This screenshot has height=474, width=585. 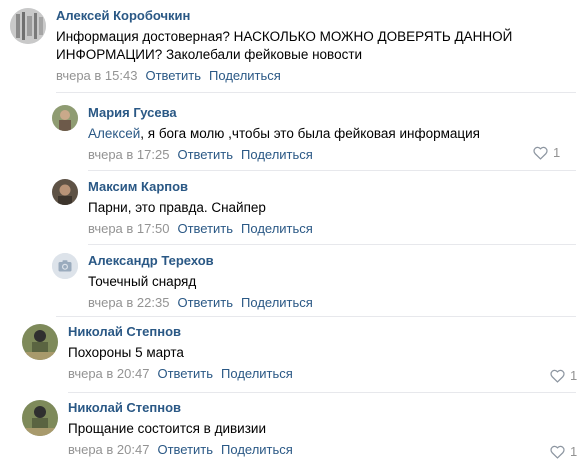 What do you see at coordinates (167, 428) in the screenshot?
I see `comment-text: Прощание состоится в дивизии` at bounding box center [167, 428].